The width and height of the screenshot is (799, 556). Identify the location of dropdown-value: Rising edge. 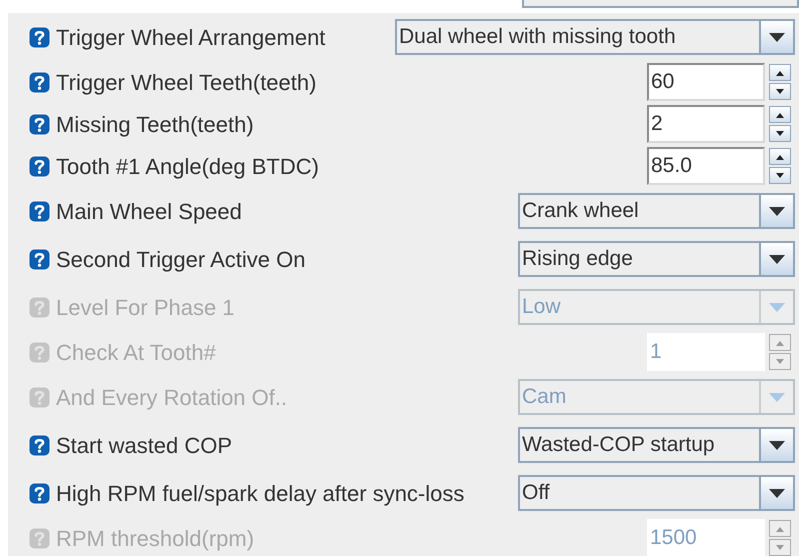
(577, 259).